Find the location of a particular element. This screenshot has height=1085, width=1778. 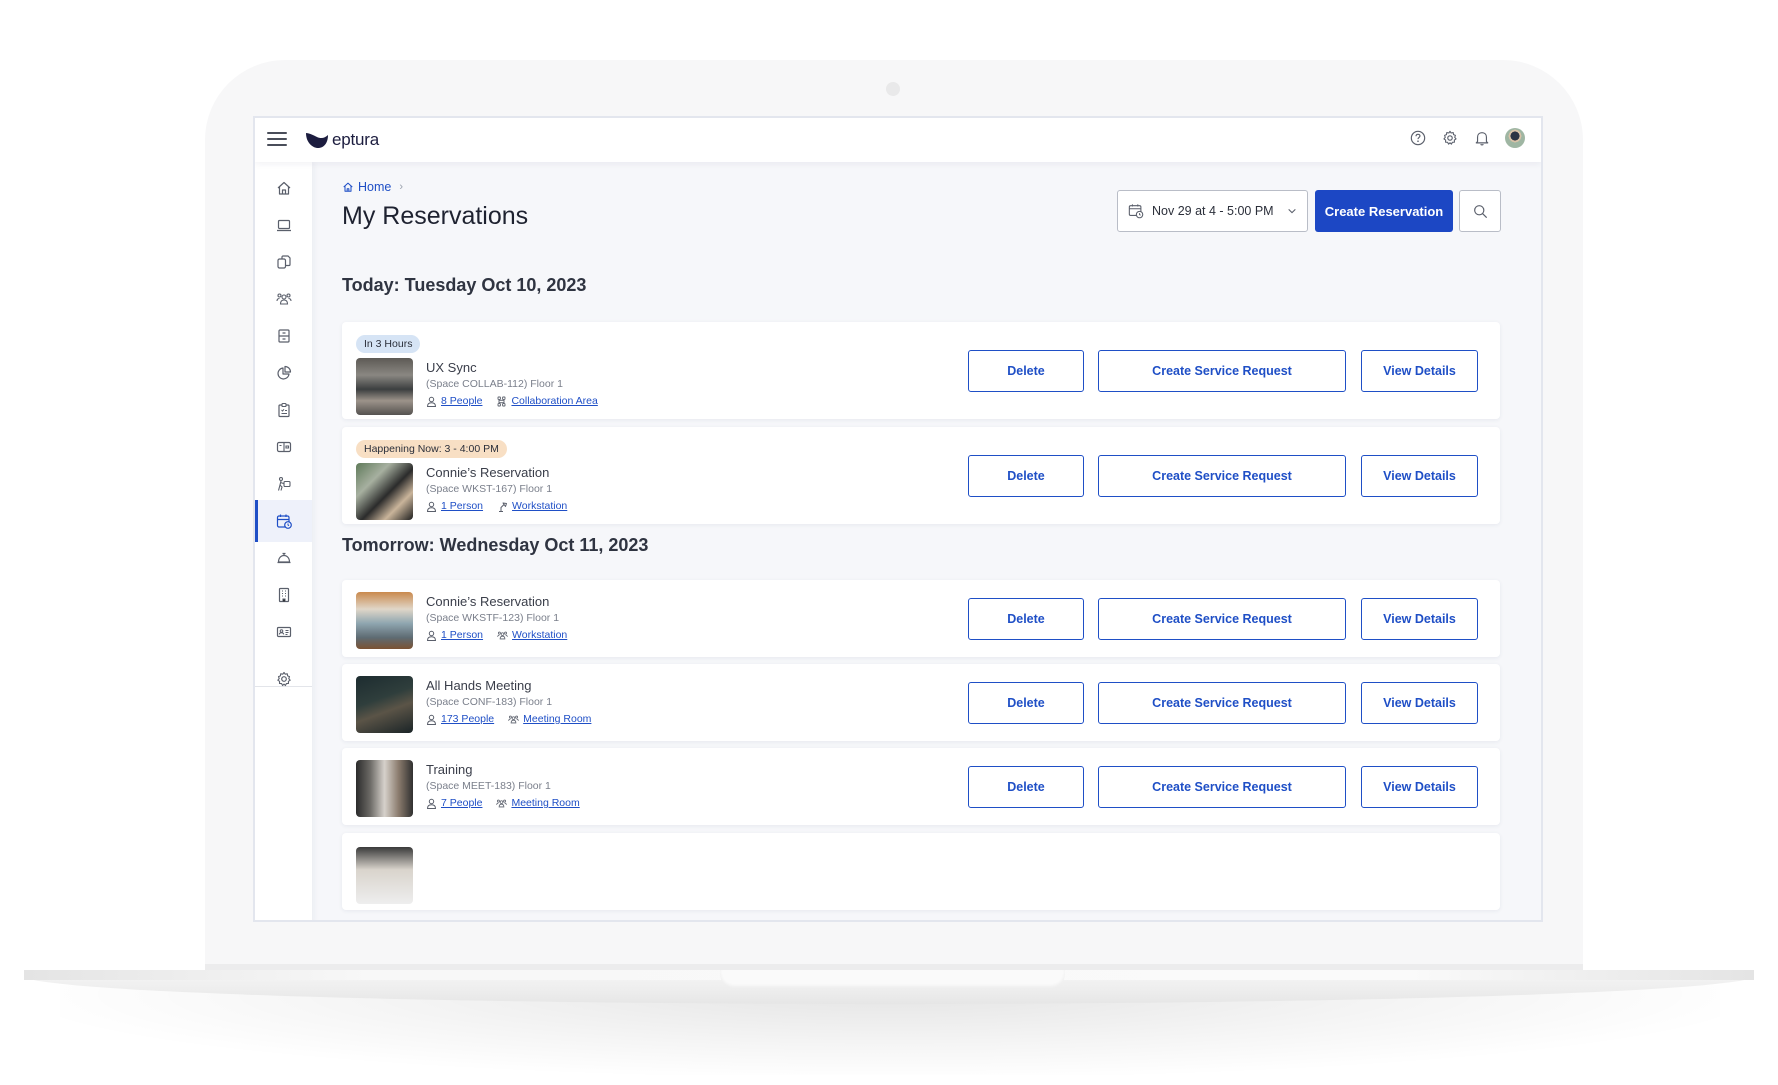

search-icon is located at coordinates (1480, 211).